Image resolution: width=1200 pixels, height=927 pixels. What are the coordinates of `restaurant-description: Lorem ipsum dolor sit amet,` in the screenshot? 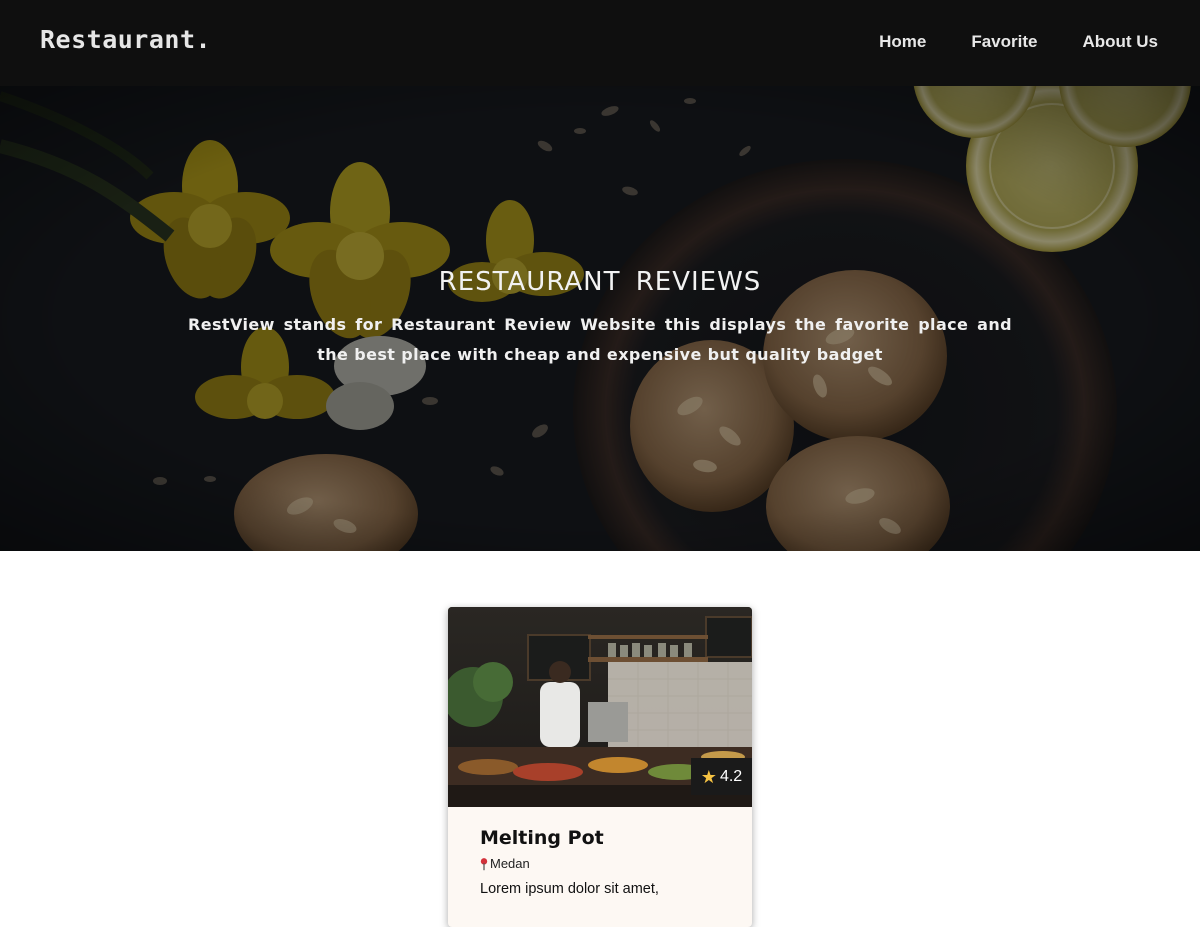 It's located at (569, 889).